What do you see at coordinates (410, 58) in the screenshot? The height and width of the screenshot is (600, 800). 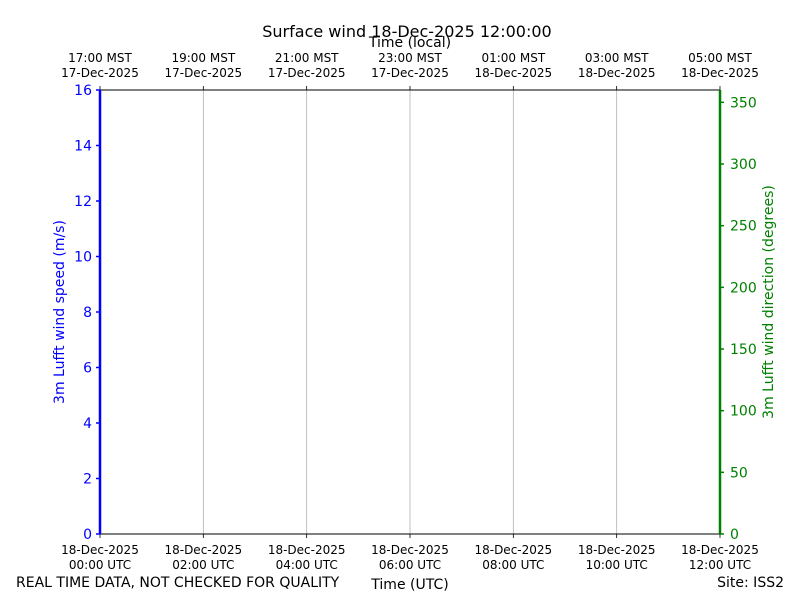 I see `x-top-tick-time: 23:00 MST` at bounding box center [410, 58].